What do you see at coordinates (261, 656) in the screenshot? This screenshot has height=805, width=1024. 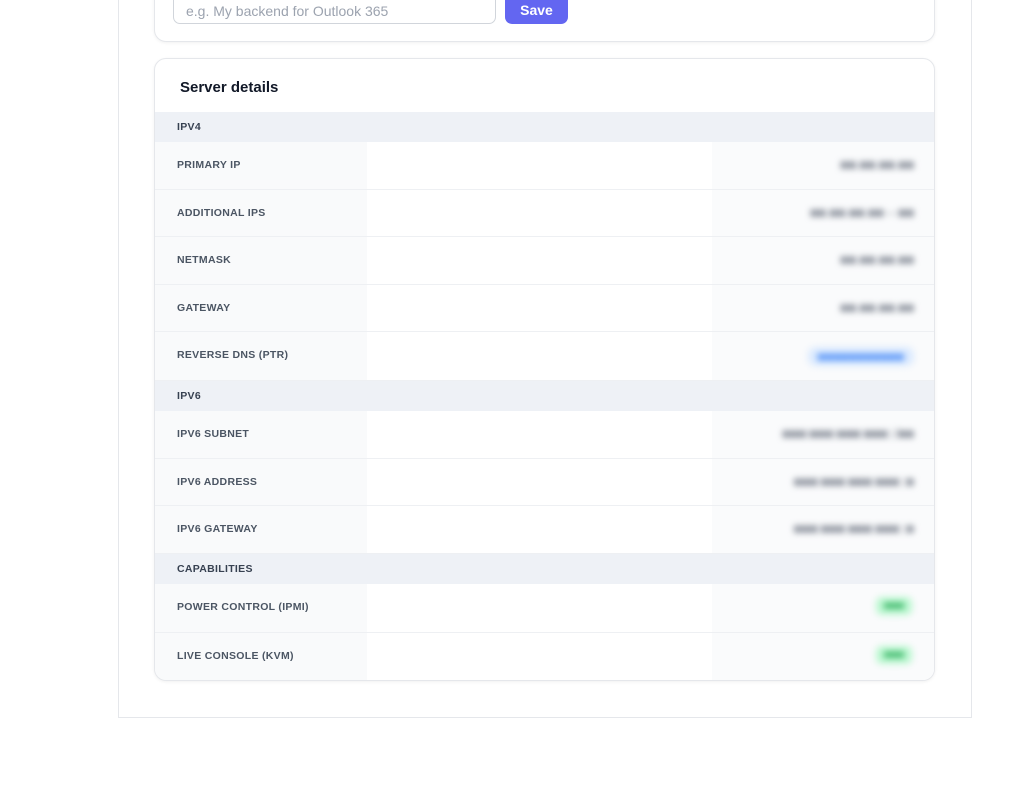 I see `row-label: LIVE CONSOLE (KVM)` at bounding box center [261, 656].